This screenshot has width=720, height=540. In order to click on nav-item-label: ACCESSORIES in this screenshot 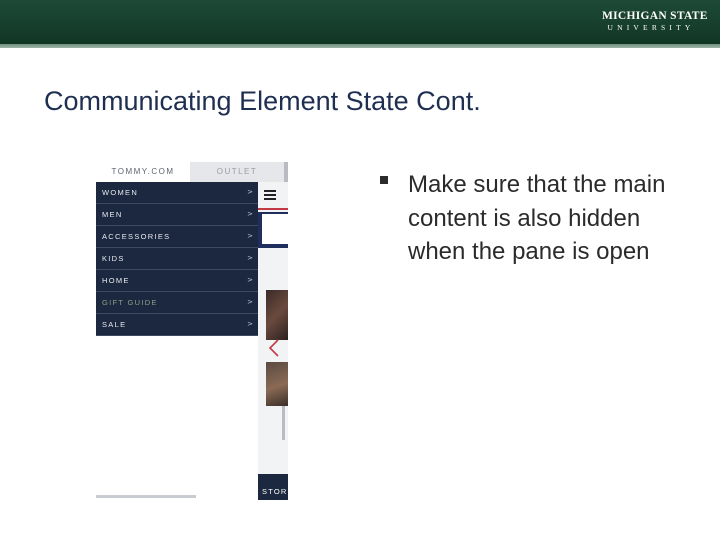, I will do `click(136, 236)`.